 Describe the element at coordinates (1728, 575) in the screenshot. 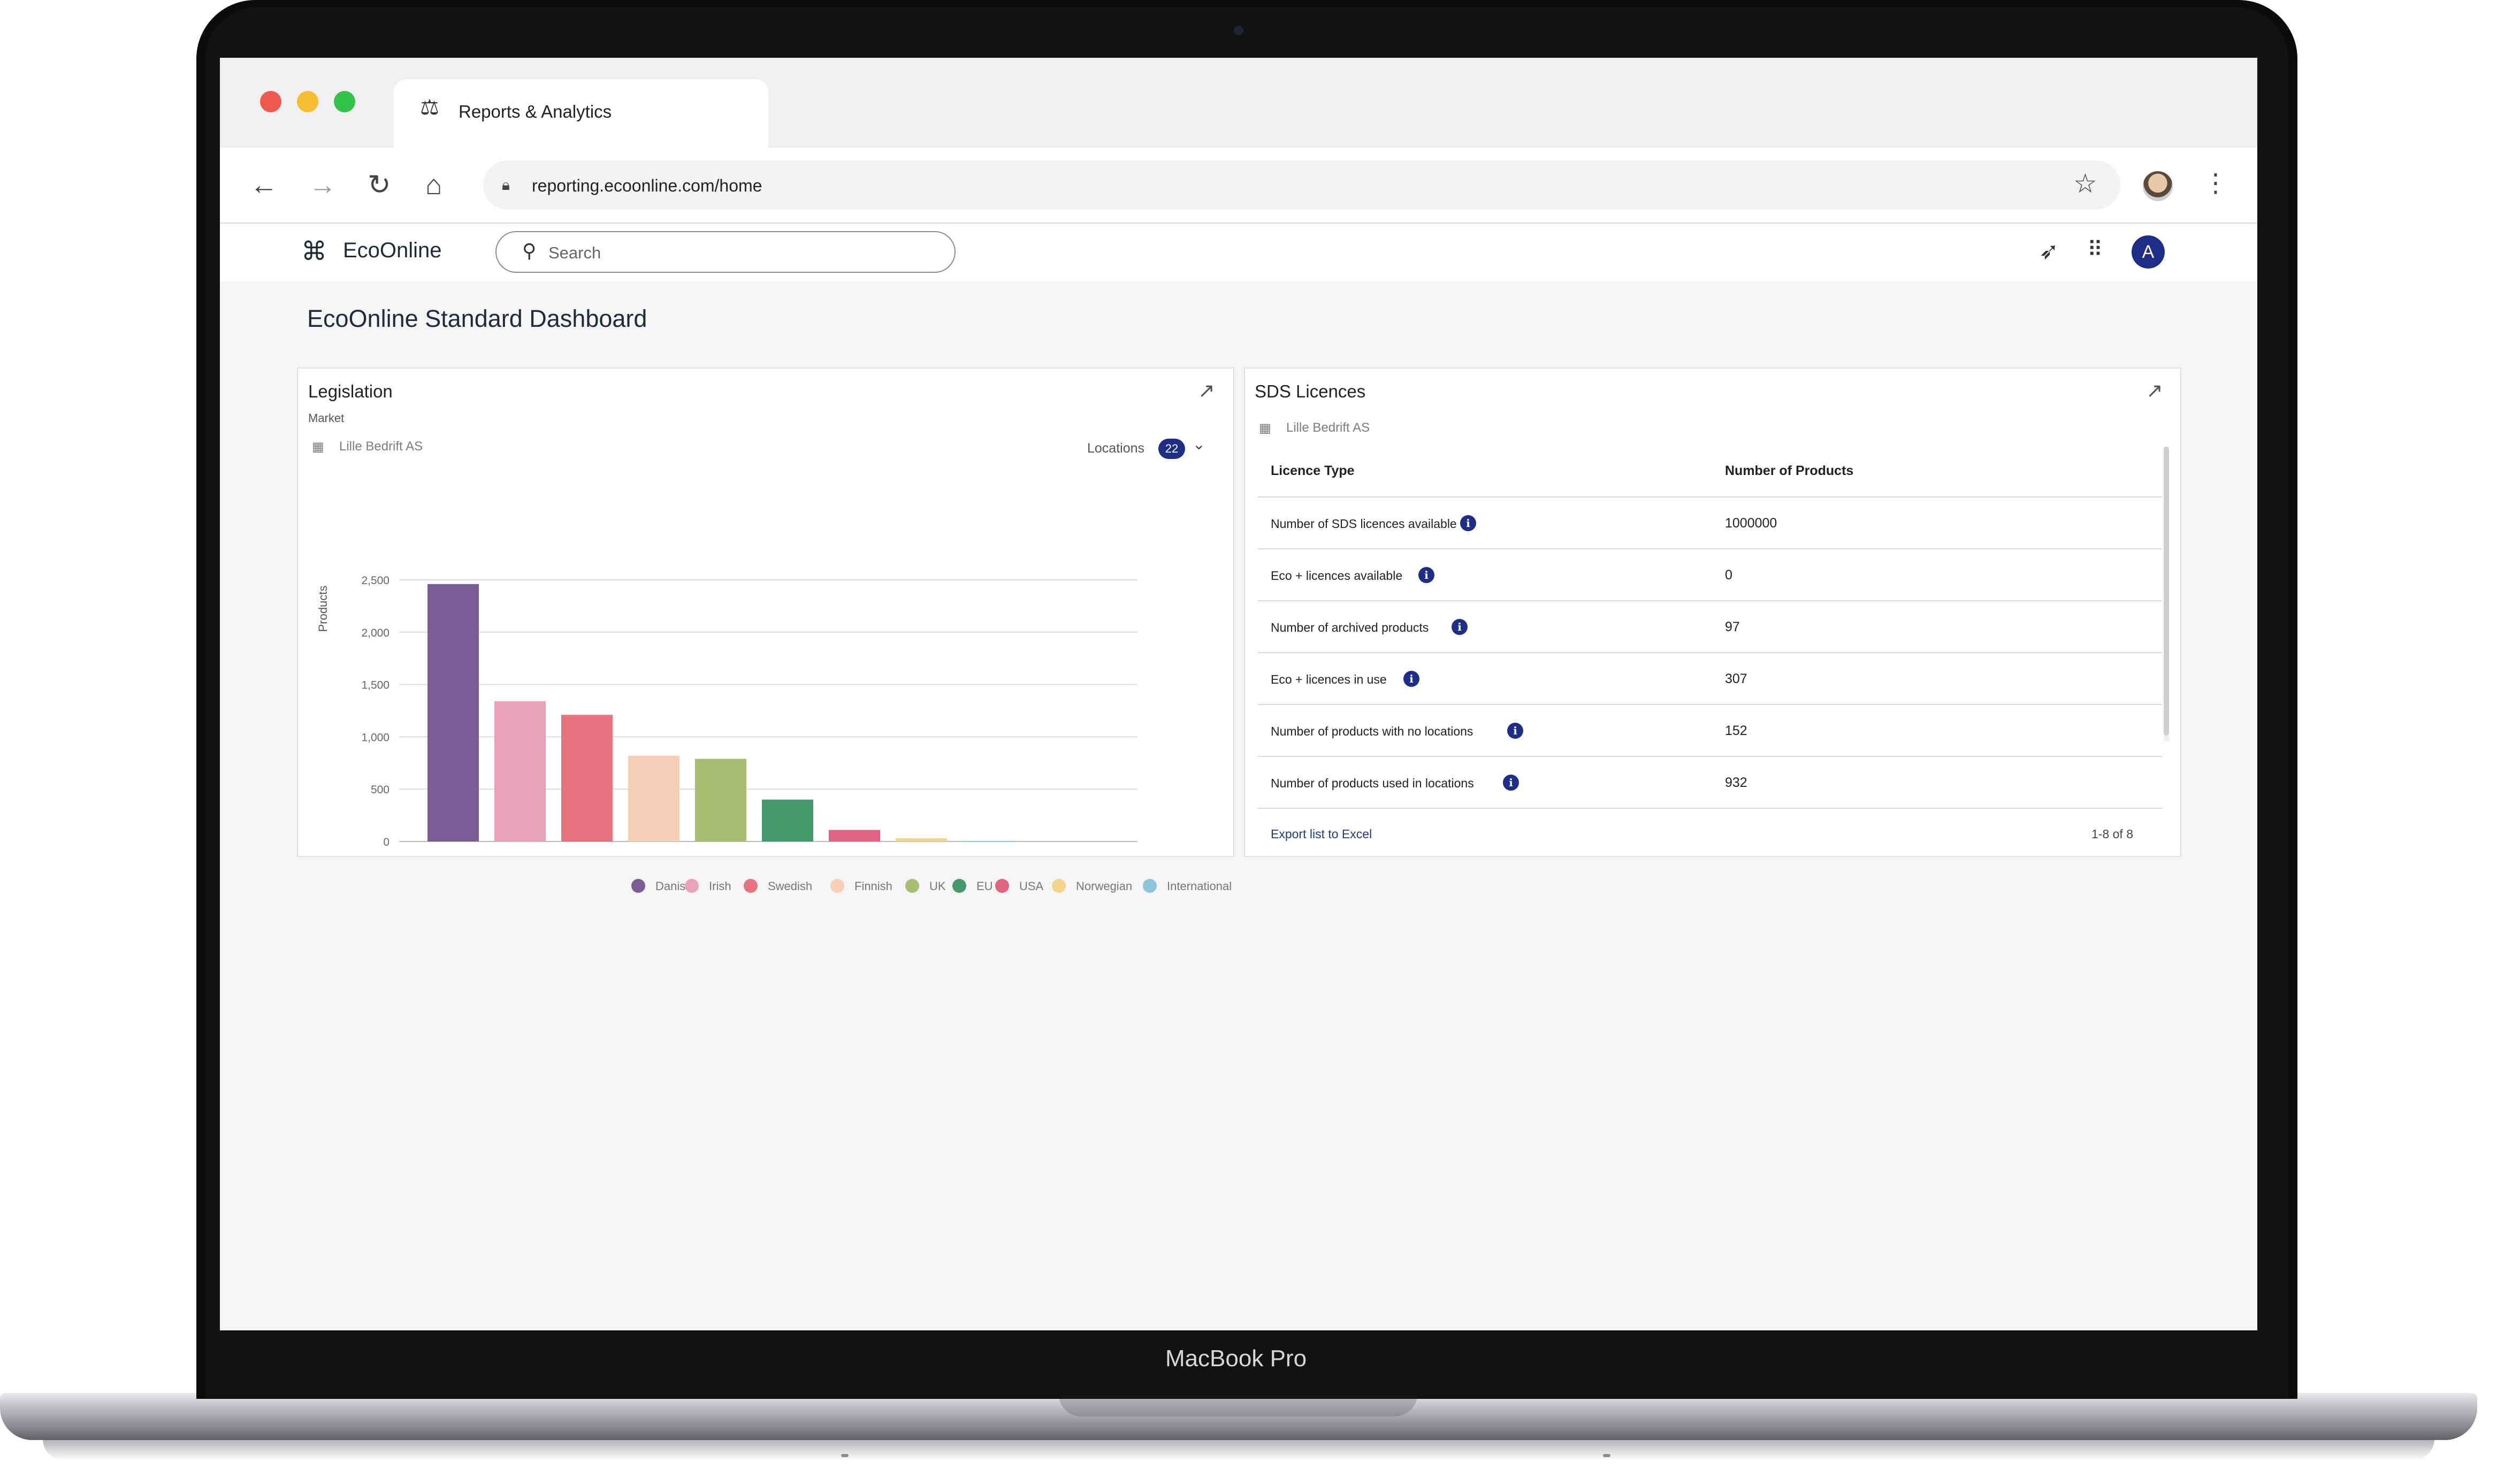

I see `licence-value: 0` at that location.